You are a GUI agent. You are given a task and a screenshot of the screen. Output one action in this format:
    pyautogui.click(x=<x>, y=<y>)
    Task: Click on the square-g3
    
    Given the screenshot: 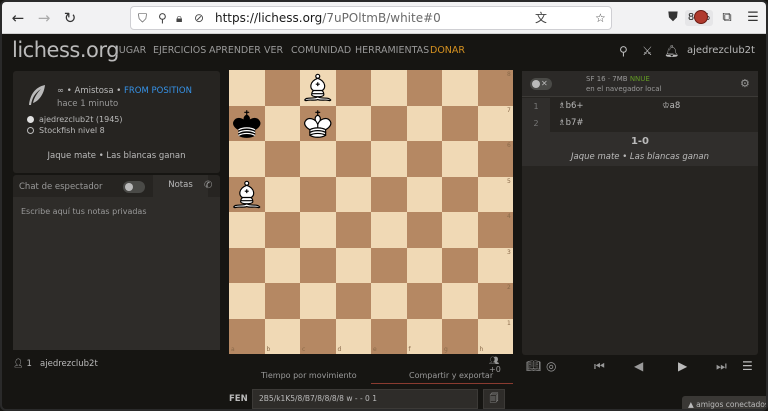 What is the action you would take?
    pyautogui.click(x=460, y=265)
    